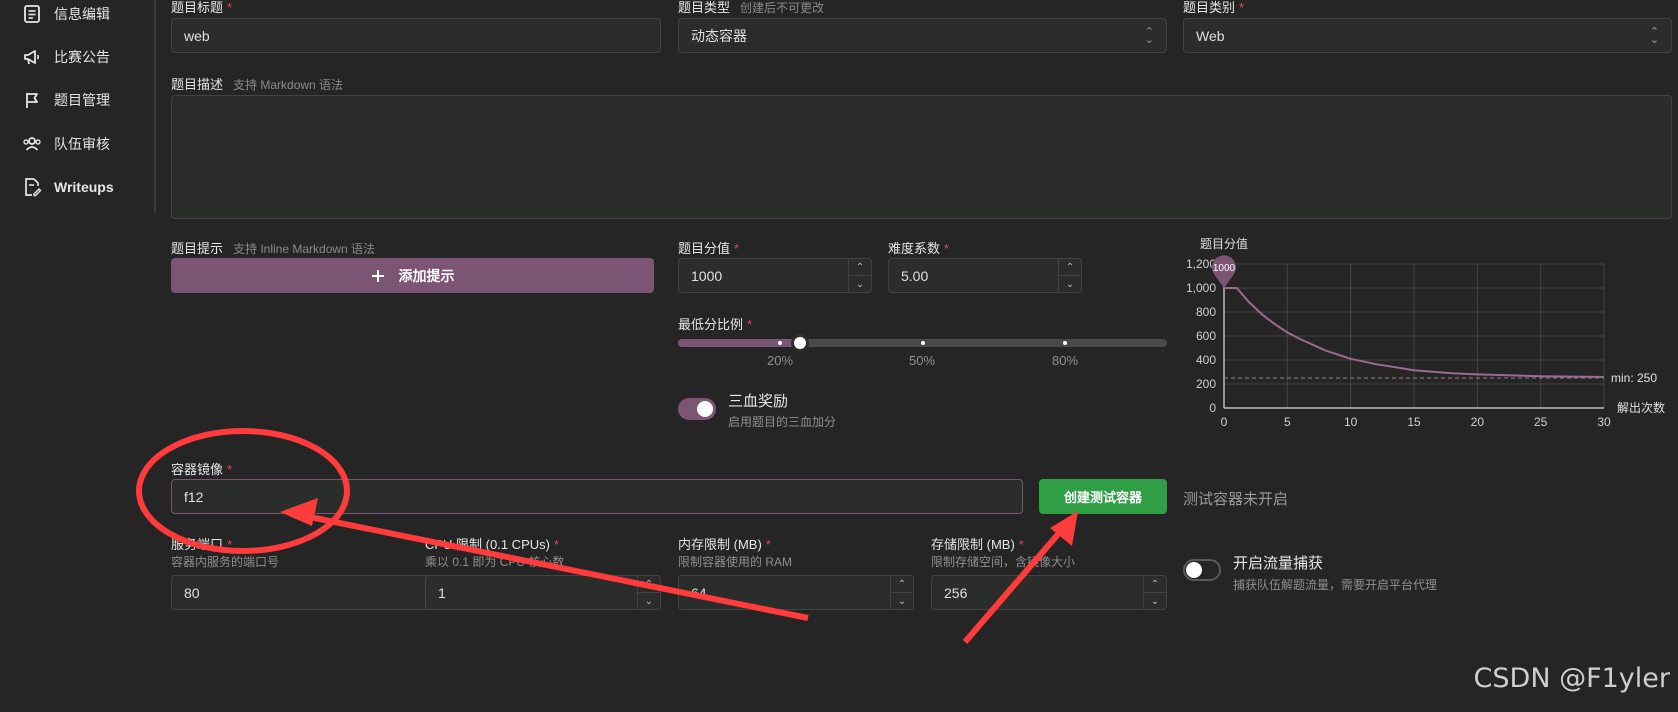 This screenshot has height=712, width=1678. I want to click on annotation-circle, so click(243, 491).